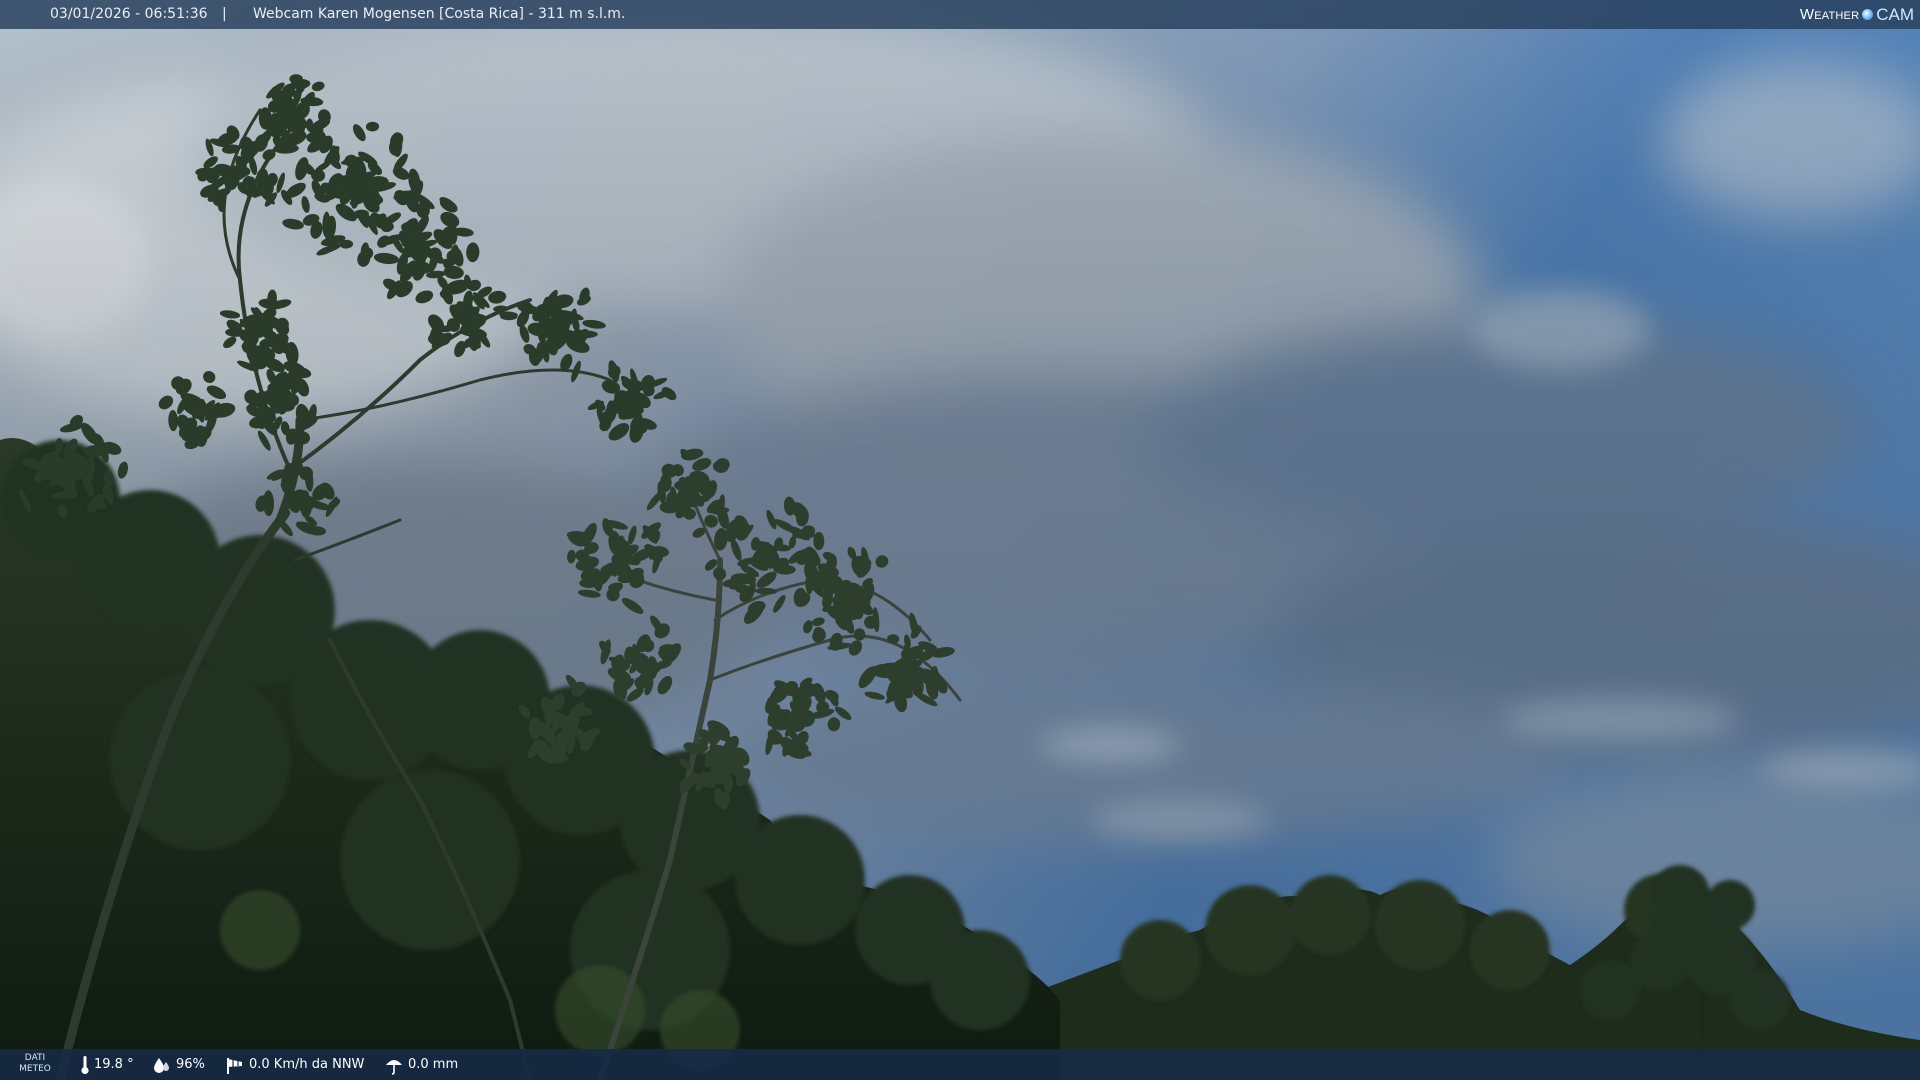 The image size is (1920, 1080). I want to click on weather-data-label-line1: DATI, so click(35, 1058).